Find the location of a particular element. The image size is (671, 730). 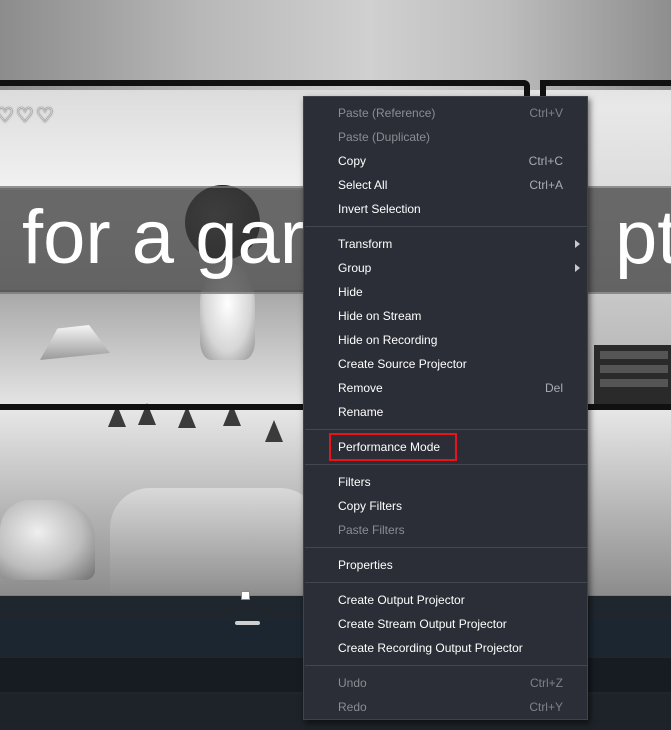

scene-tent is located at coordinates (215, 540).